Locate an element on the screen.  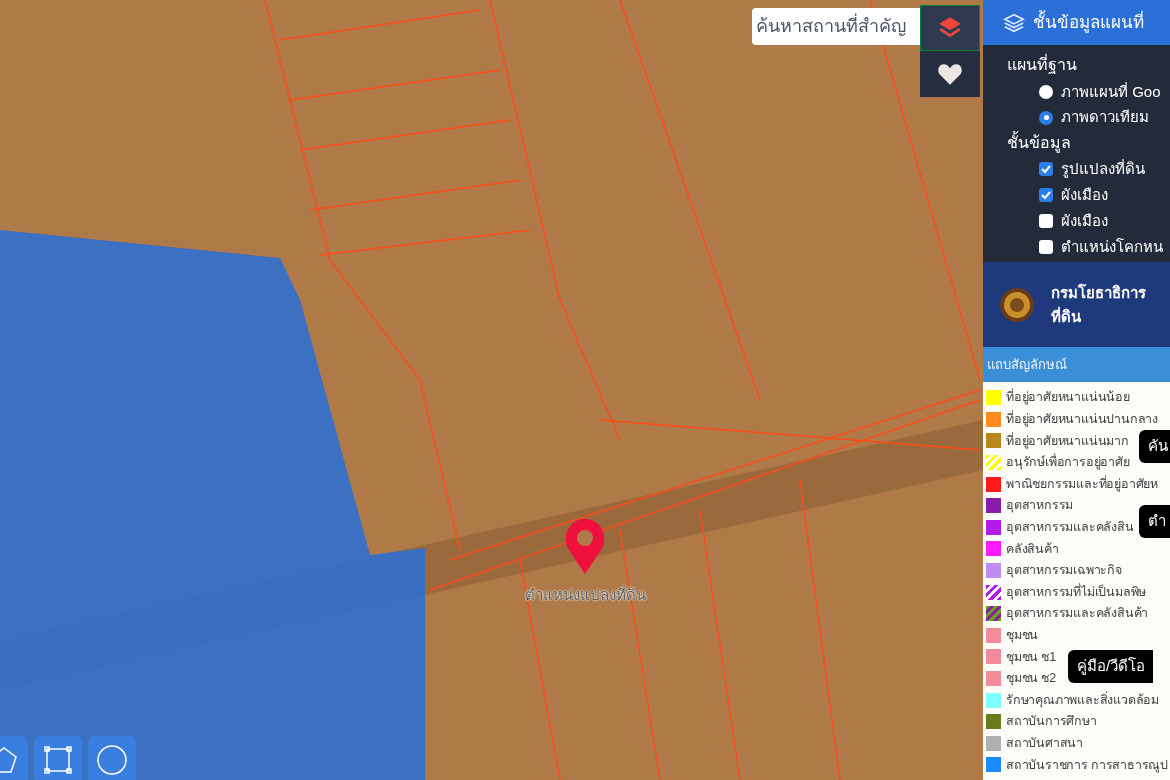
heart-icon is located at coordinates (950, 74).